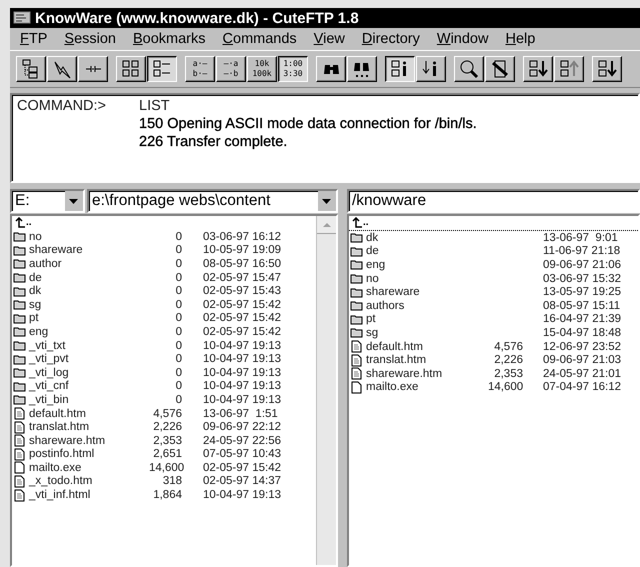 This screenshot has width=640, height=567. What do you see at coordinates (212, 201) in the screenshot?
I see `path-dropdown: e:\frontpage webs\content` at bounding box center [212, 201].